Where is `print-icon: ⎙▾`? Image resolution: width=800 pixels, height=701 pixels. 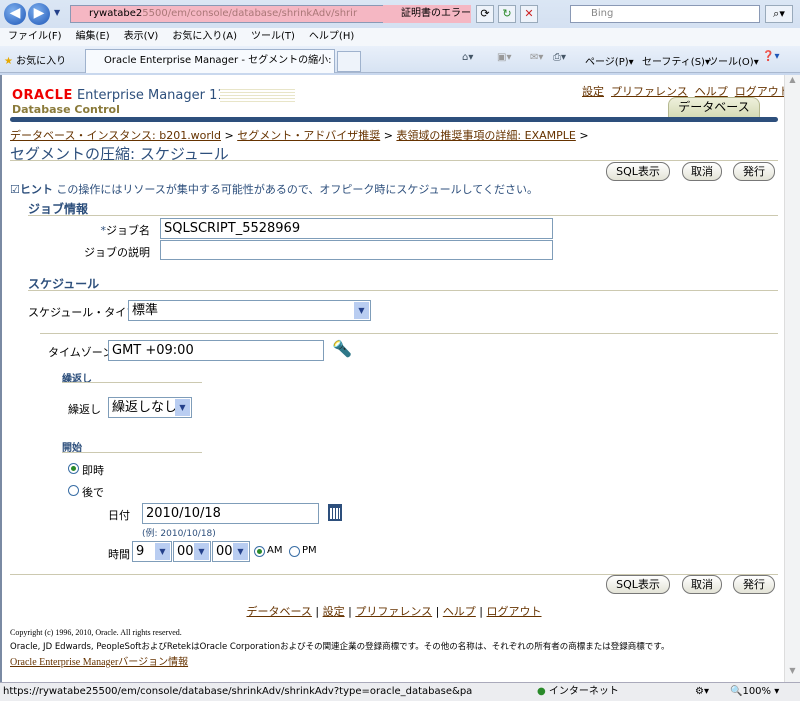 print-icon: ⎙▾ is located at coordinates (559, 57).